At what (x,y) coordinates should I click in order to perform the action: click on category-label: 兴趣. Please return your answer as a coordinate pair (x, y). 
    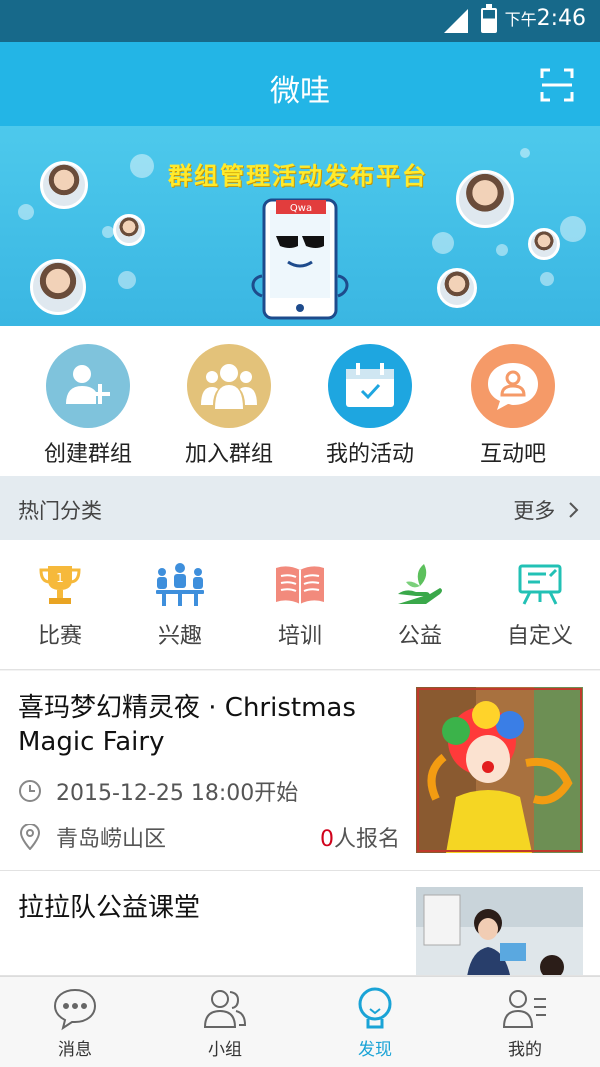
    Looking at the image, I should click on (179, 636).